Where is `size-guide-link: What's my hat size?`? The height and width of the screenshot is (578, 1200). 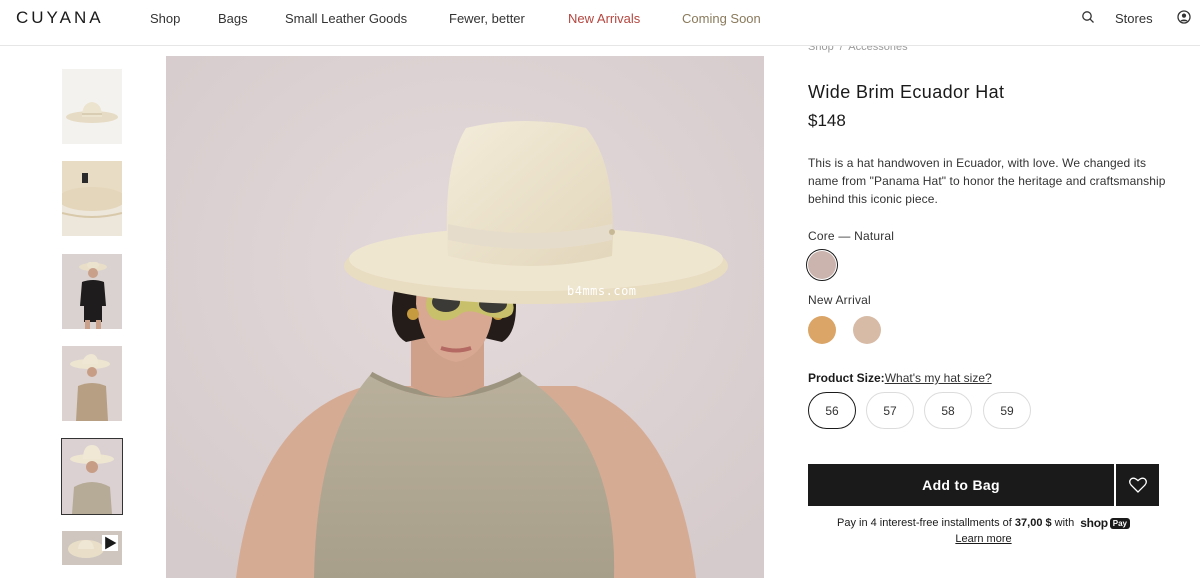 size-guide-link: What's my hat size? is located at coordinates (938, 378).